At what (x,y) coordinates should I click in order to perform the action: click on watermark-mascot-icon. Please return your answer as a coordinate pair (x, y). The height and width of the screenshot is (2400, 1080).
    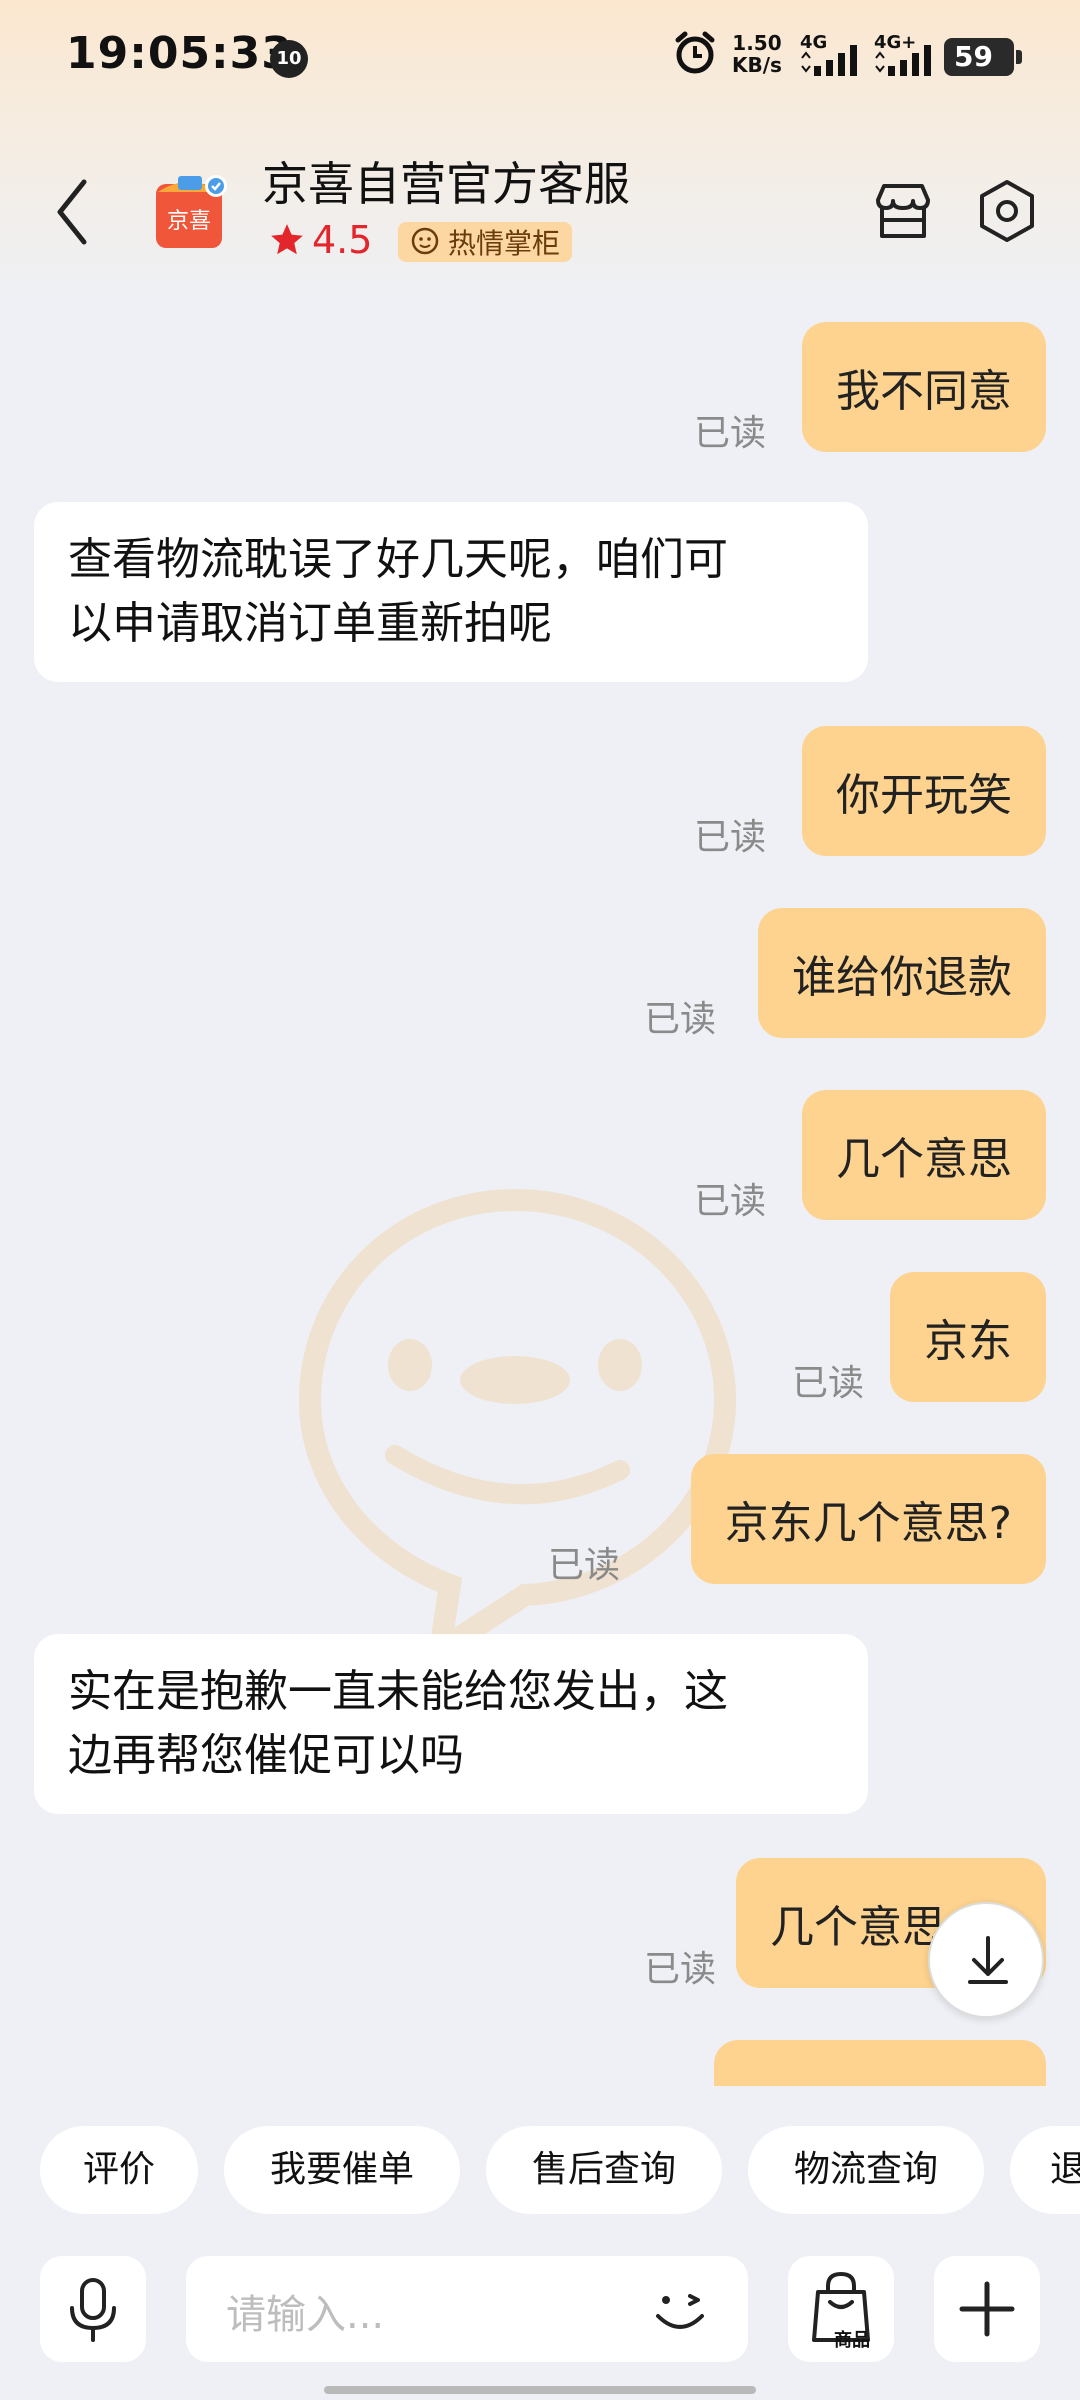
    Looking at the image, I should click on (517, 1414).